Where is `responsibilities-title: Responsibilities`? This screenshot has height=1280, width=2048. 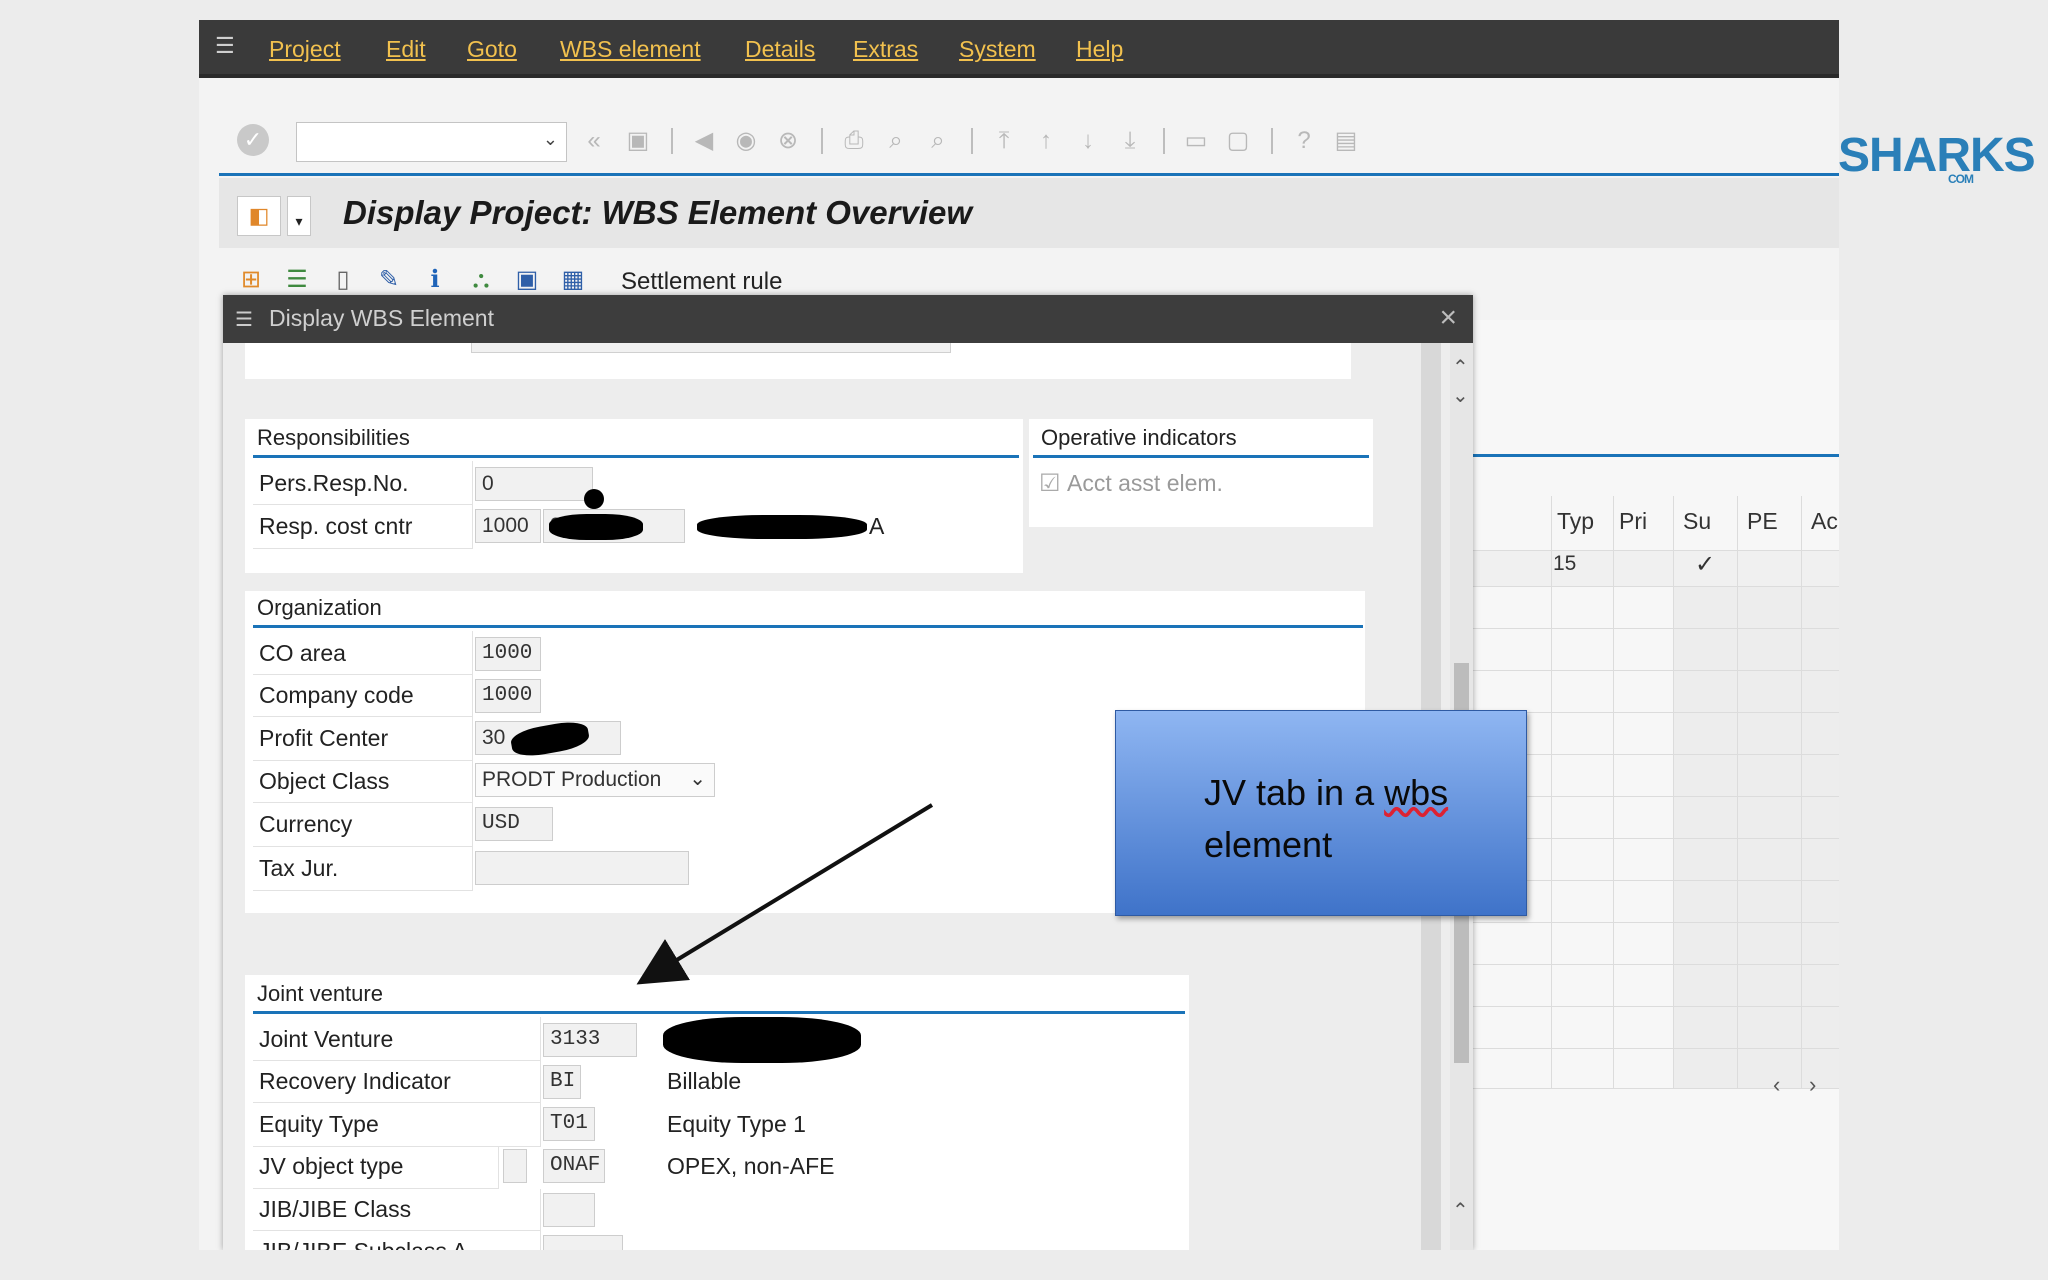 responsibilities-title: Responsibilities is located at coordinates (333, 437).